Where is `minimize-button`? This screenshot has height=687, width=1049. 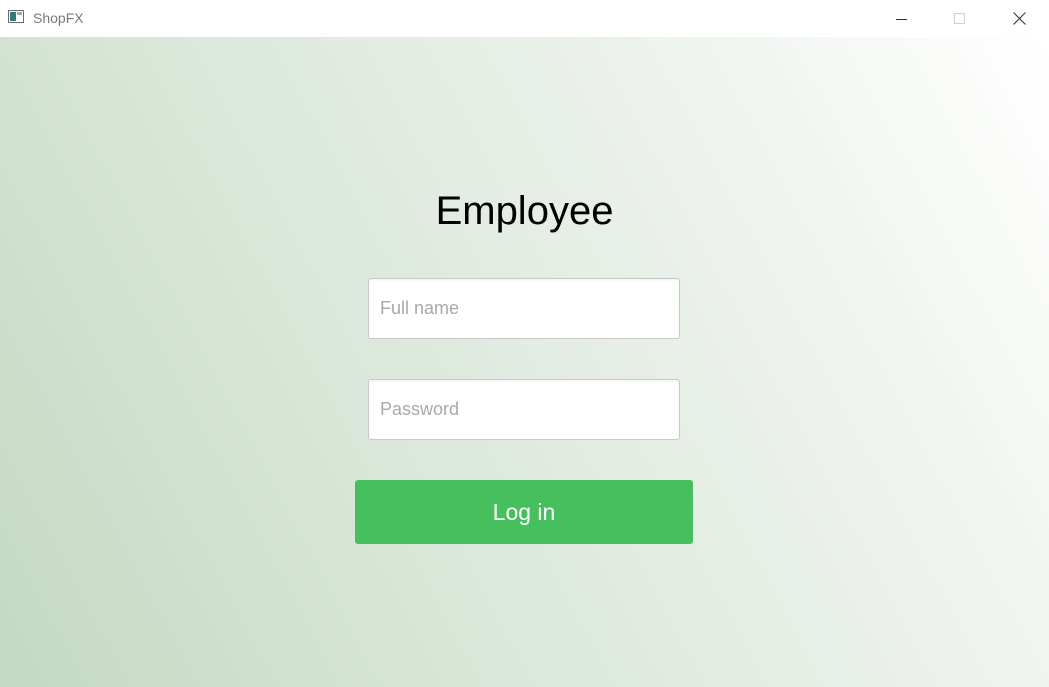 minimize-button is located at coordinates (902, 18).